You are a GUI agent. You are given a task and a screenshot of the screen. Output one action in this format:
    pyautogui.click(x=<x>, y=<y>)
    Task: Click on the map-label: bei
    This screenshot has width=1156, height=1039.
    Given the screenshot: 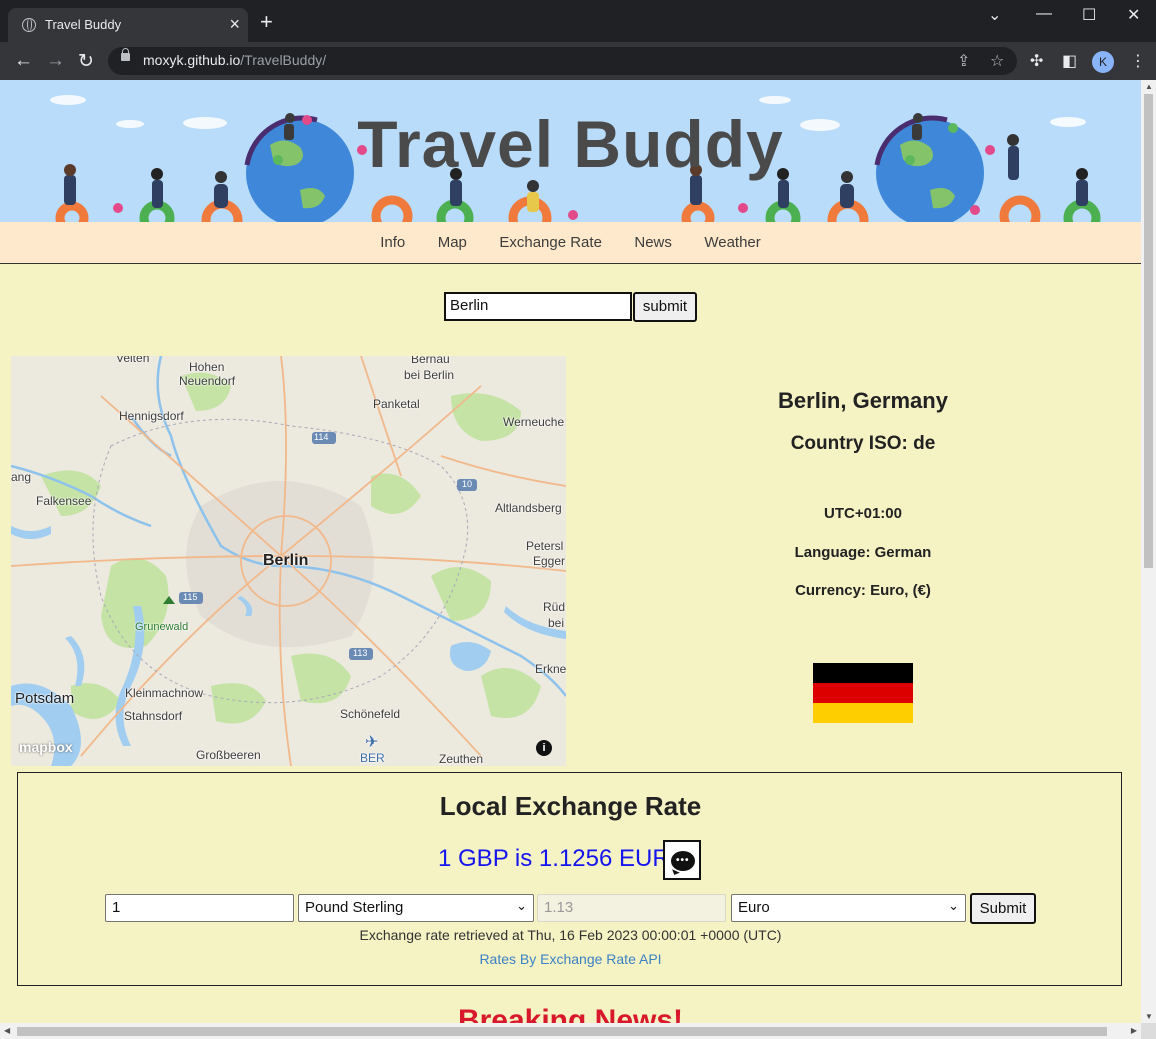 What is the action you would take?
    pyautogui.click(x=556, y=623)
    